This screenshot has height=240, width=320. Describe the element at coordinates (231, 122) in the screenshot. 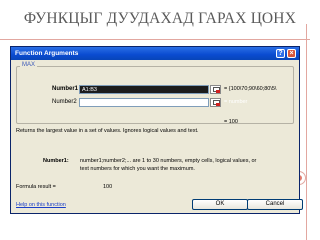

I see `overall-result: = 100` at that location.